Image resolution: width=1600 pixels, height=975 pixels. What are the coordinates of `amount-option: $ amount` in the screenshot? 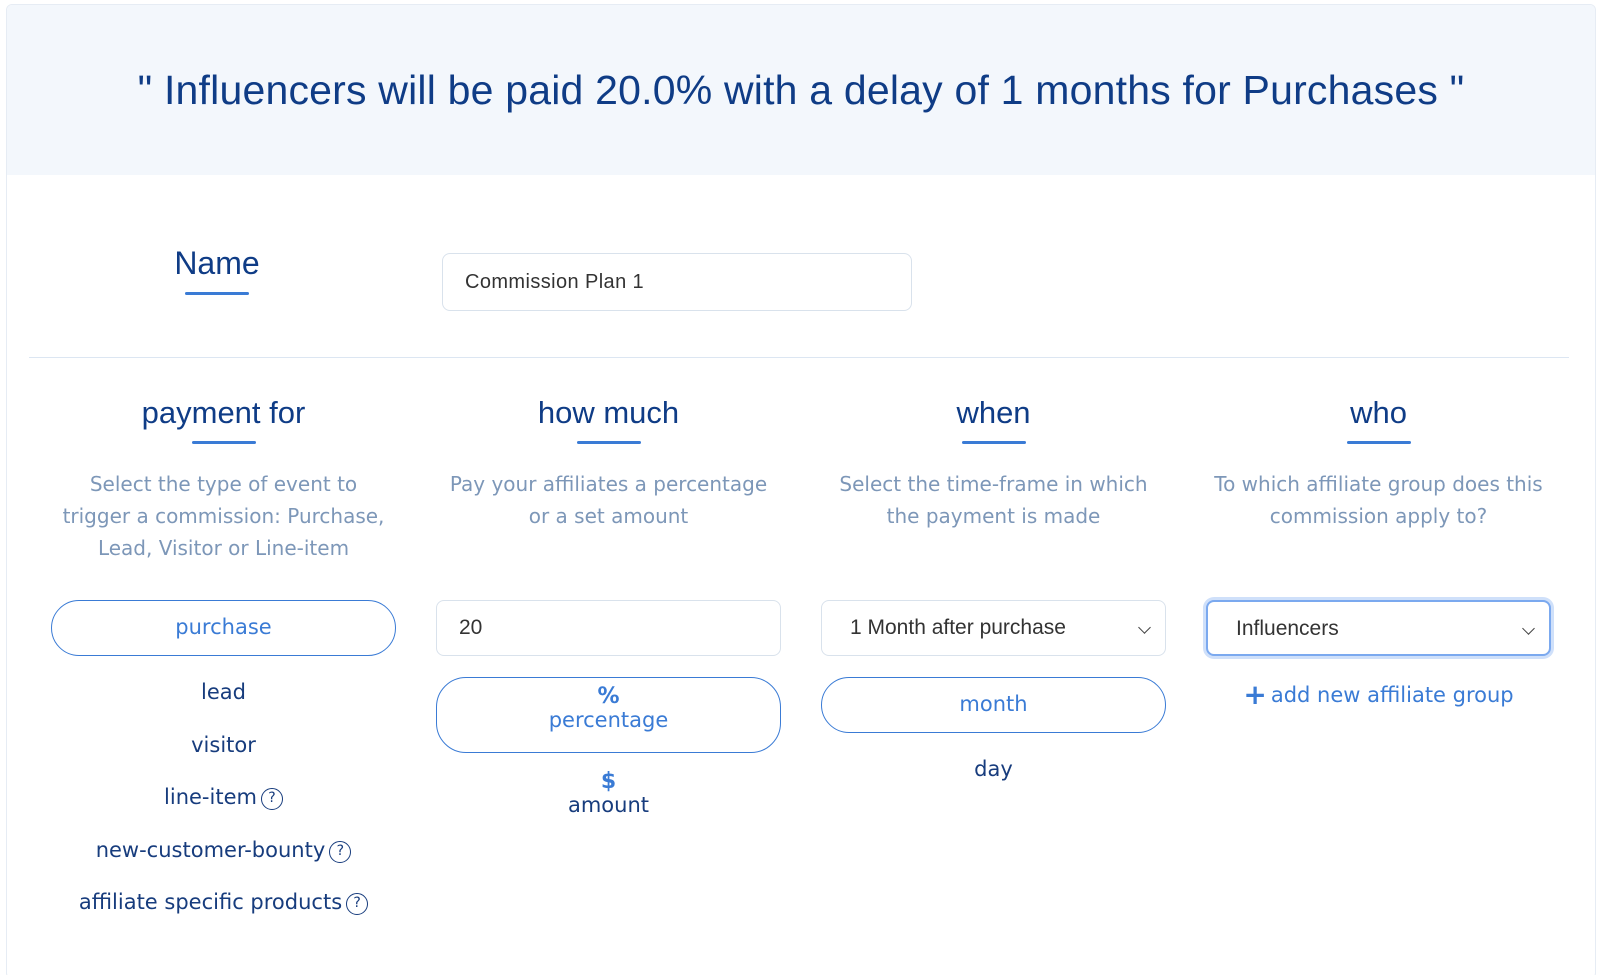 It's located at (608, 793).